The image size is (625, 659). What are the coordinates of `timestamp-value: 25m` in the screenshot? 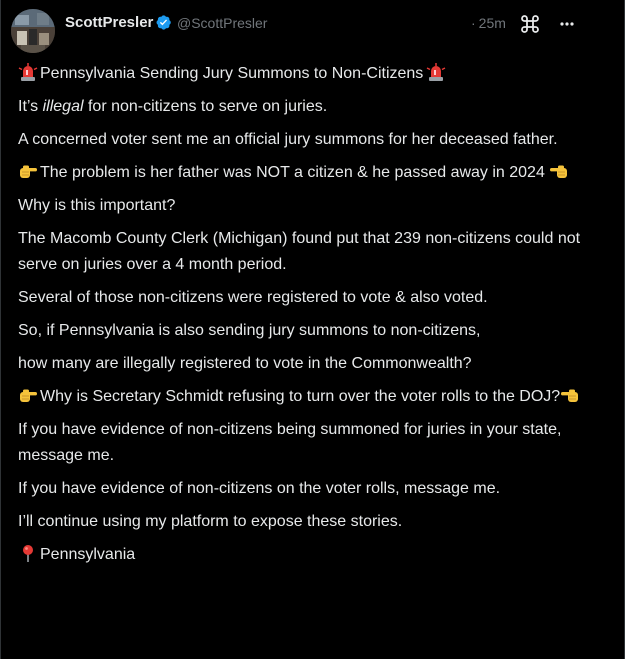 It's located at (492, 23).